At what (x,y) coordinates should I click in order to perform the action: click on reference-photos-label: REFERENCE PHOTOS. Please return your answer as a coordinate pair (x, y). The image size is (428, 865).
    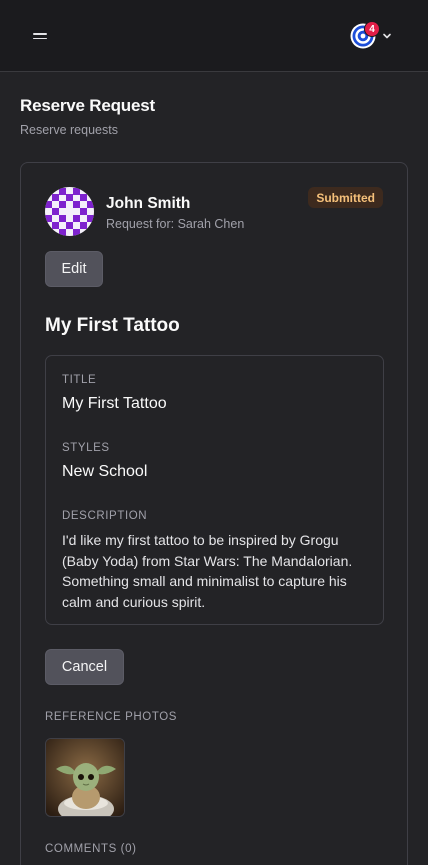
    Looking at the image, I should click on (111, 717).